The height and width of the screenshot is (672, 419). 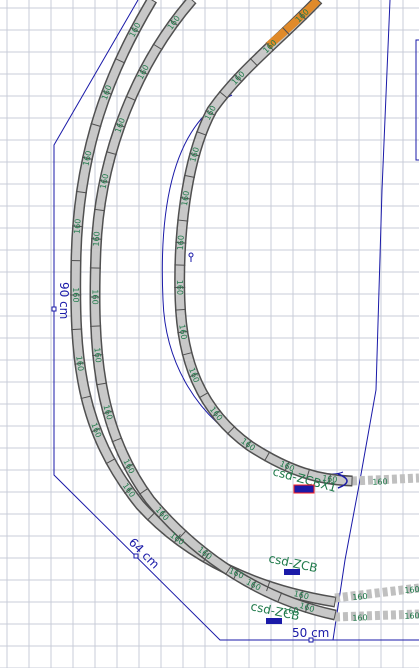 I want to click on bottom-dimension-label: 50 cm, so click(x=310, y=633).